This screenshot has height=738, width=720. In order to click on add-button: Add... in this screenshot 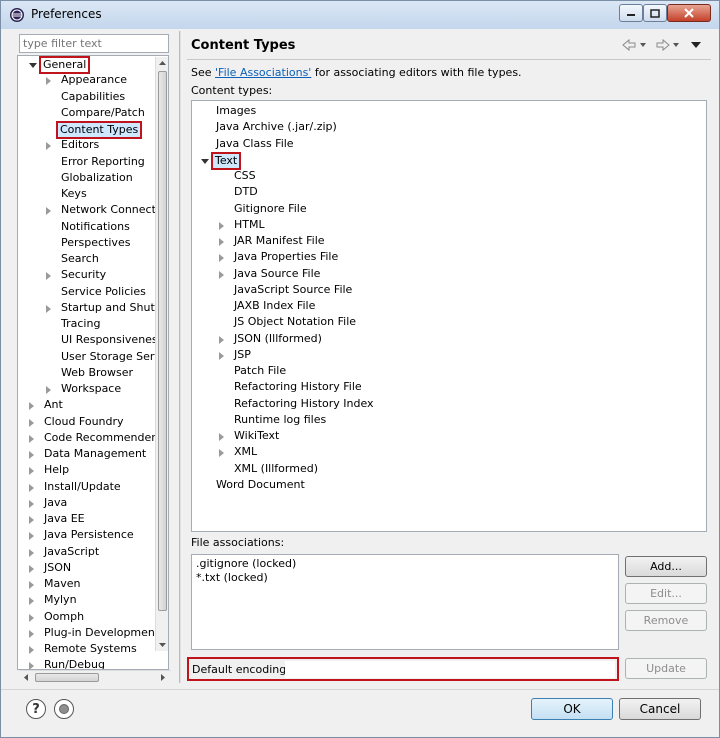, I will do `click(666, 566)`.